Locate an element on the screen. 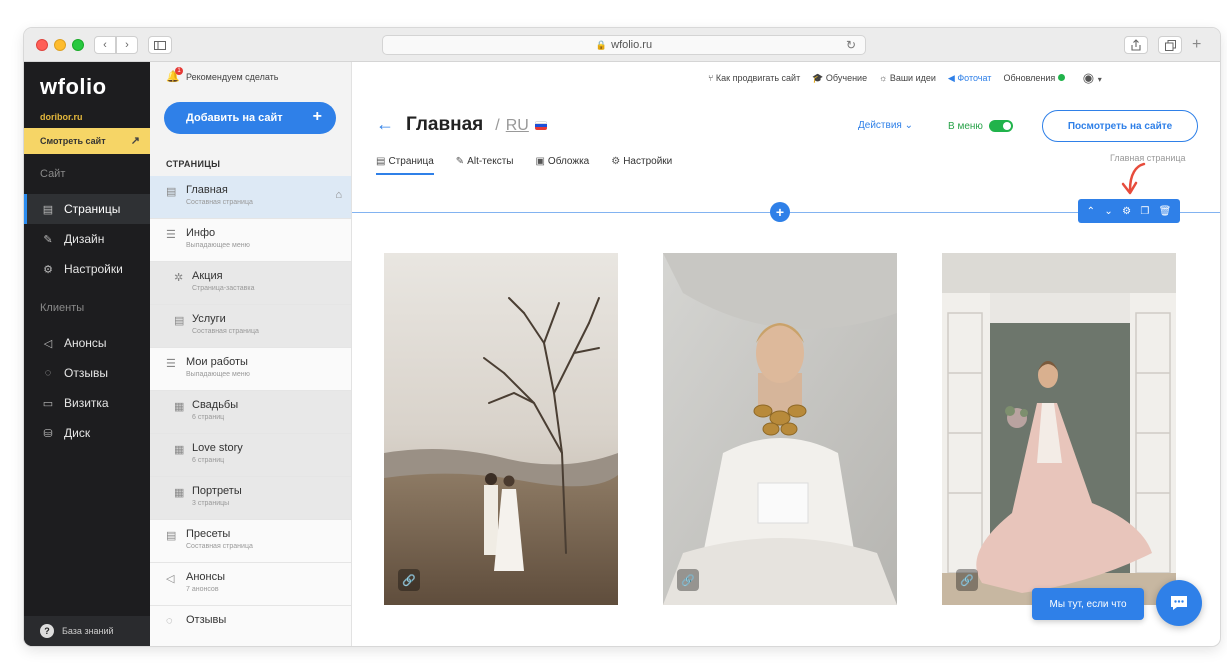 The width and height of the screenshot is (1227, 670). page-item-presets: ▤ Пресеты Составная страница is located at coordinates (250, 541).